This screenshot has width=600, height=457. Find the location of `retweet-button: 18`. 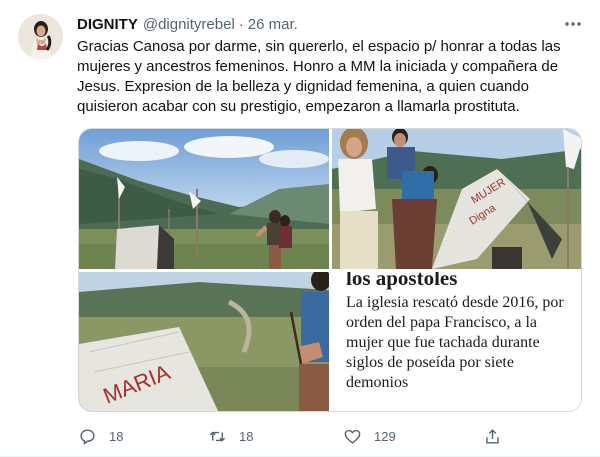

retweet-button: 18 is located at coordinates (230, 436).